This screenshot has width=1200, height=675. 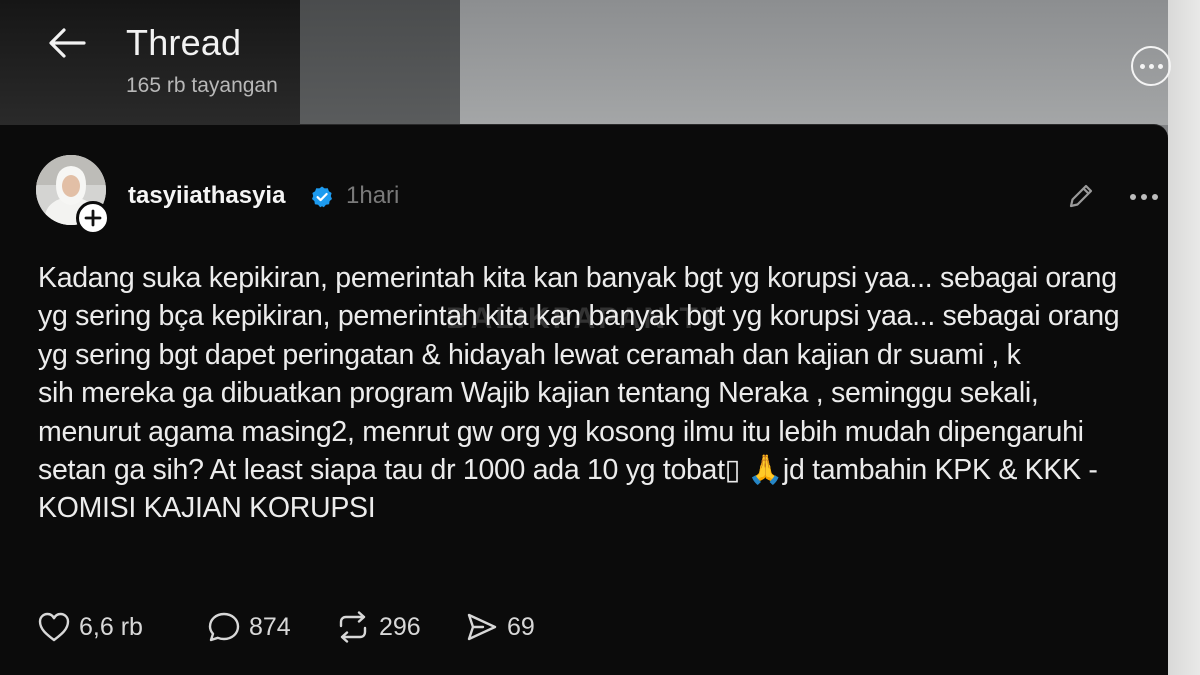 I want to click on share-button: 69, so click(x=500, y=627).